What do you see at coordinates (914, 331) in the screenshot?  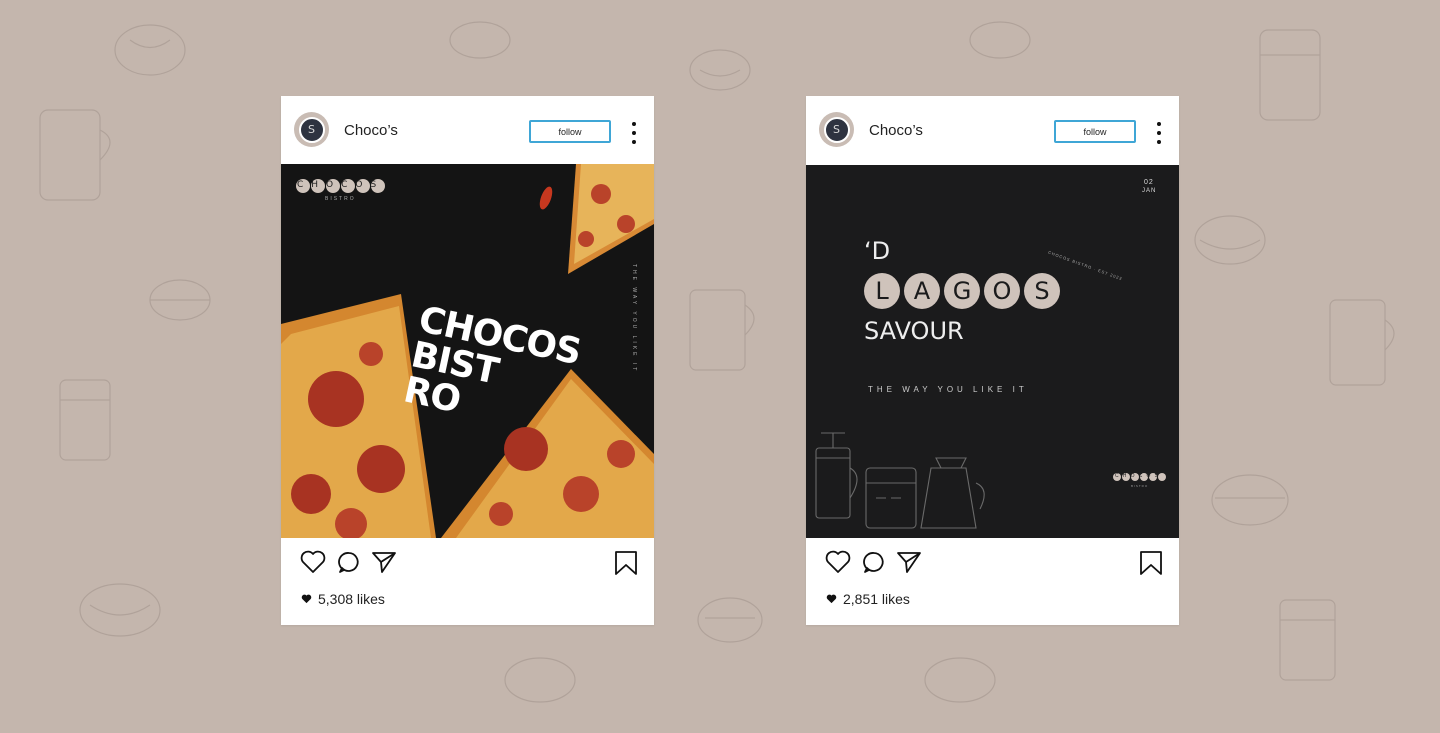 I see `suffix-text: SAVOUR` at bounding box center [914, 331].